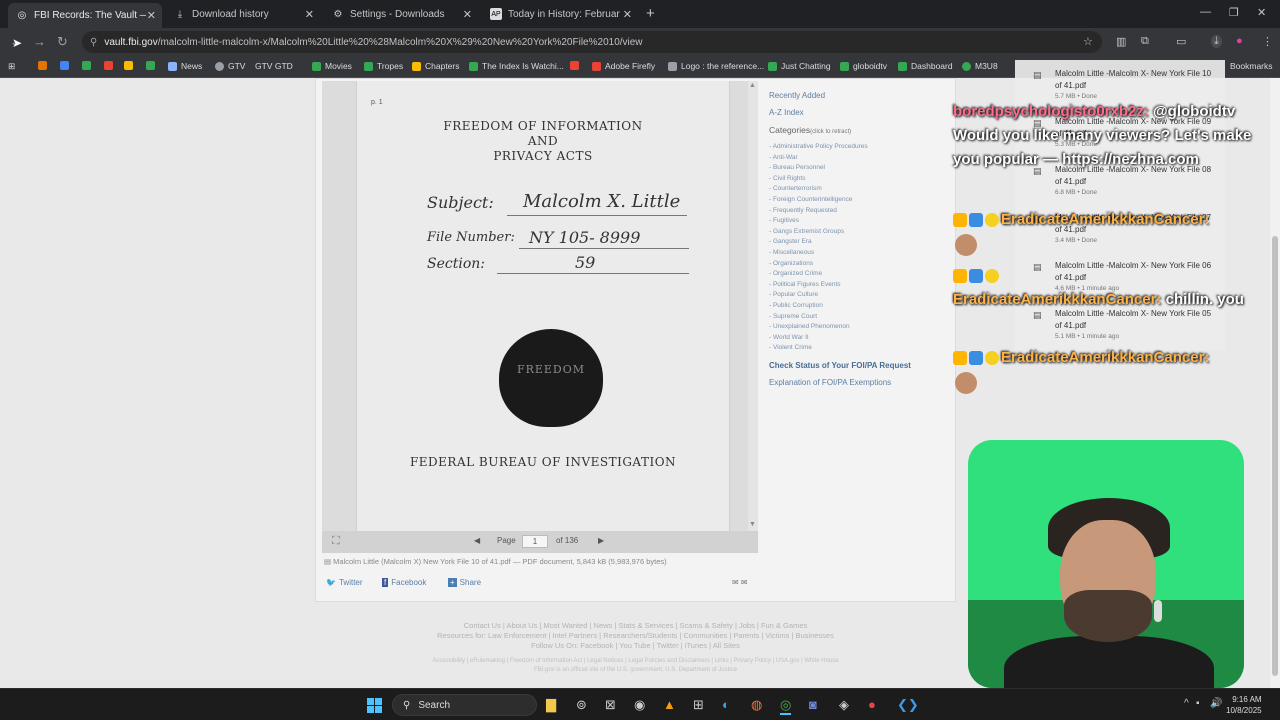  What do you see at coordinates (698, 705) in the screenshot?
I see `taskbar-app-icon-4: ⊞` at bounding box center [698, 705].